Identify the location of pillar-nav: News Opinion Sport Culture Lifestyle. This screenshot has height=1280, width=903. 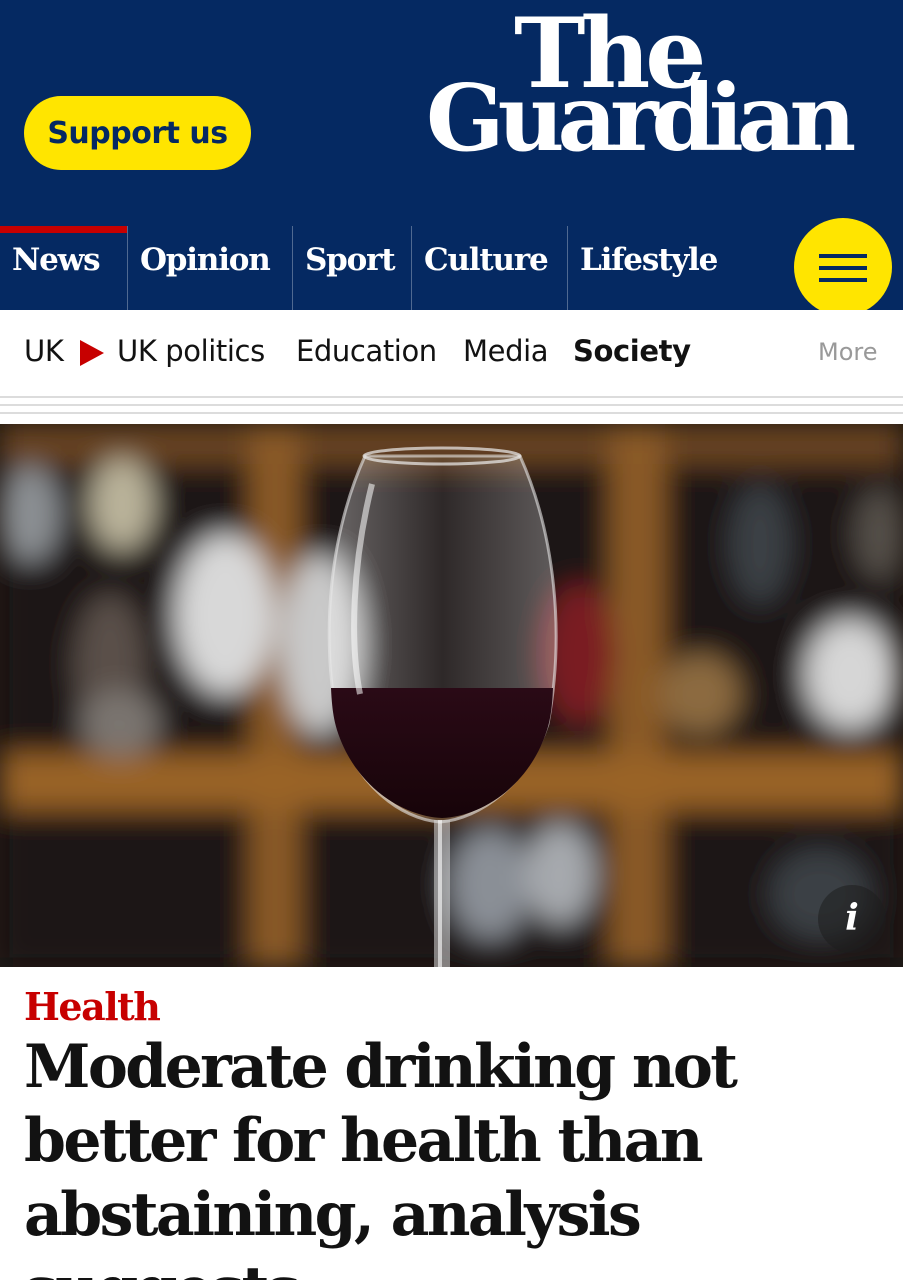
(395, 268).